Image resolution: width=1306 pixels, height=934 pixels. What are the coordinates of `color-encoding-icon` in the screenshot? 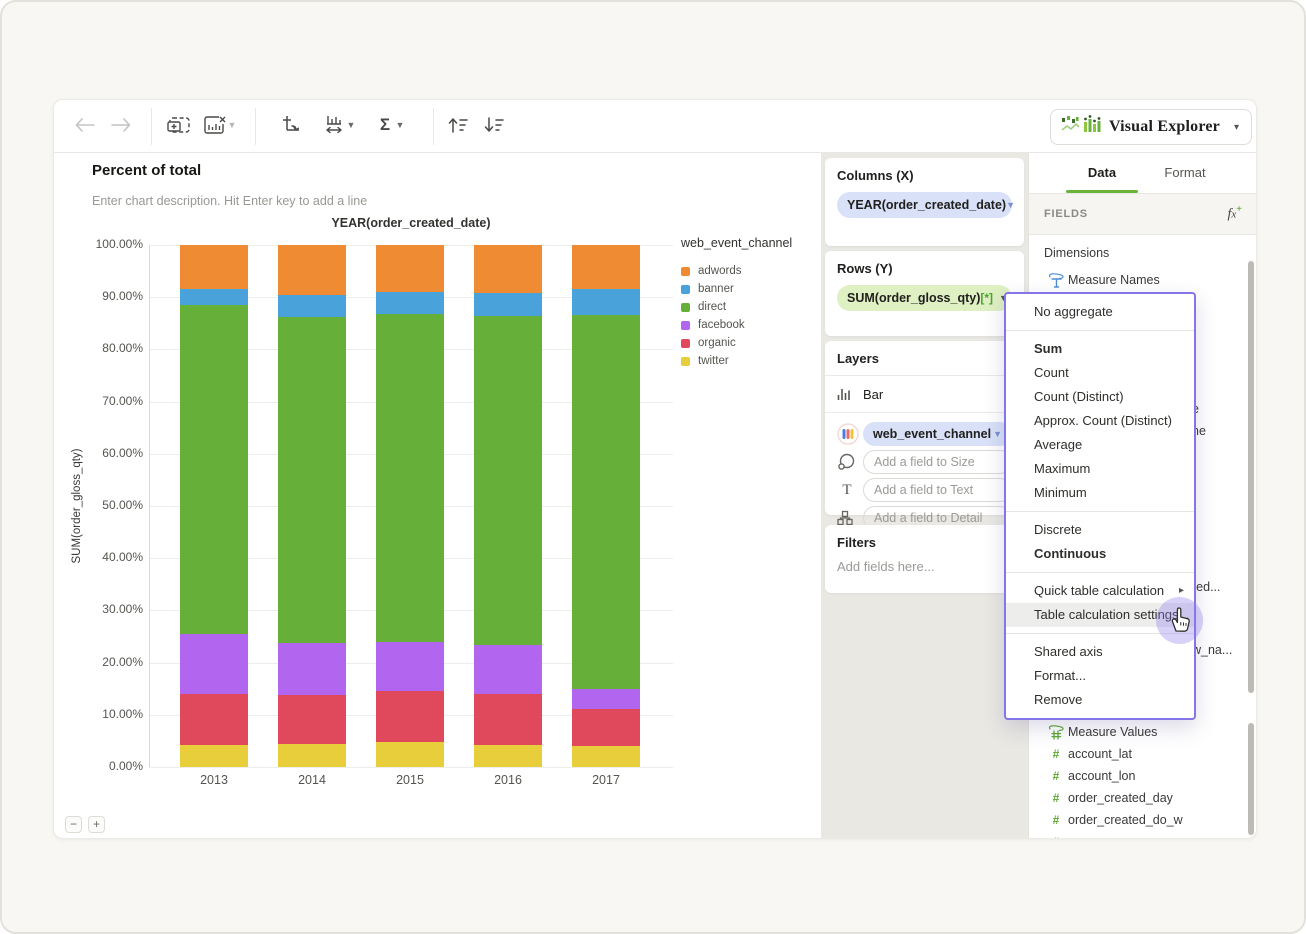 It's located at (850, 434).